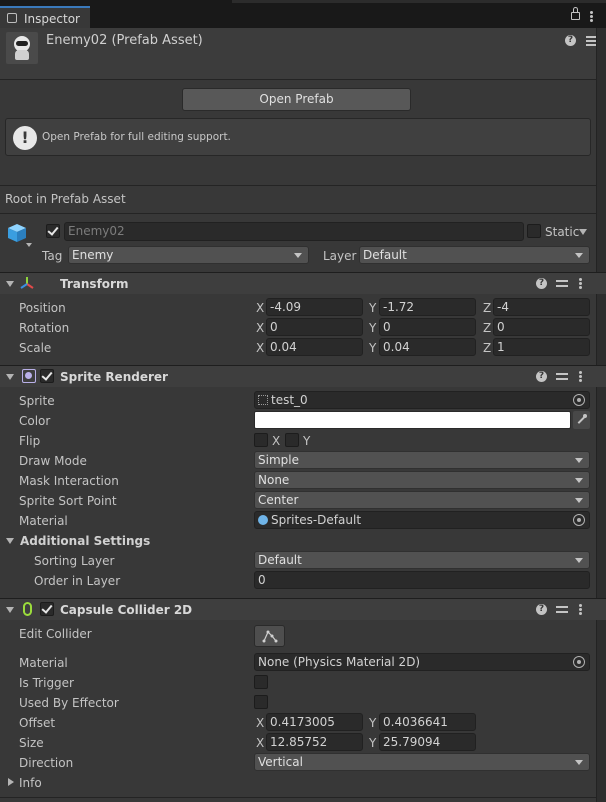 The image size is (606, 802). What do you see at coordinates (422, 662) in the screenshot?
I see `collider-material-field: None (Physics Material 2D)` at bounding box center [422, 662].